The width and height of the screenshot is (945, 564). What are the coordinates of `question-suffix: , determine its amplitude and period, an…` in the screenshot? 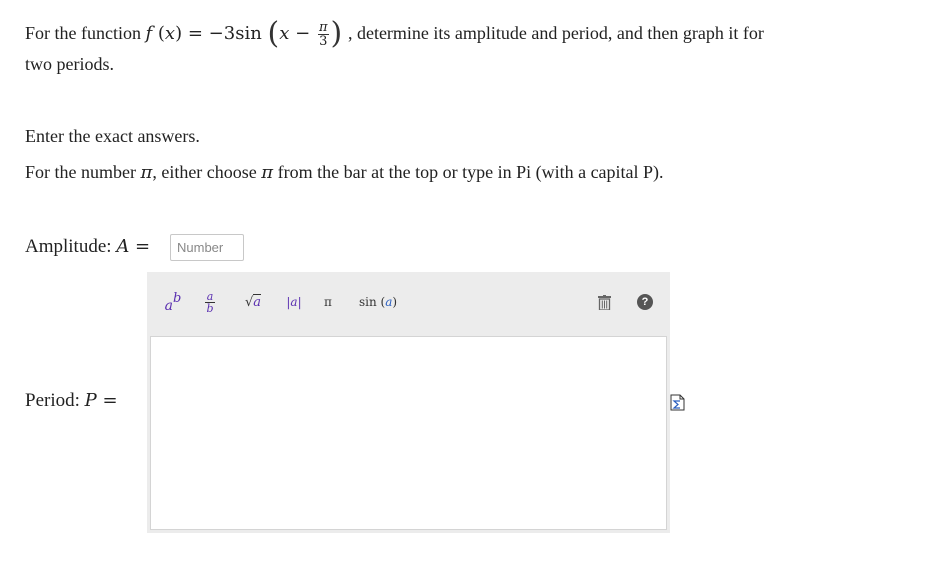 It's located at (555, 33).